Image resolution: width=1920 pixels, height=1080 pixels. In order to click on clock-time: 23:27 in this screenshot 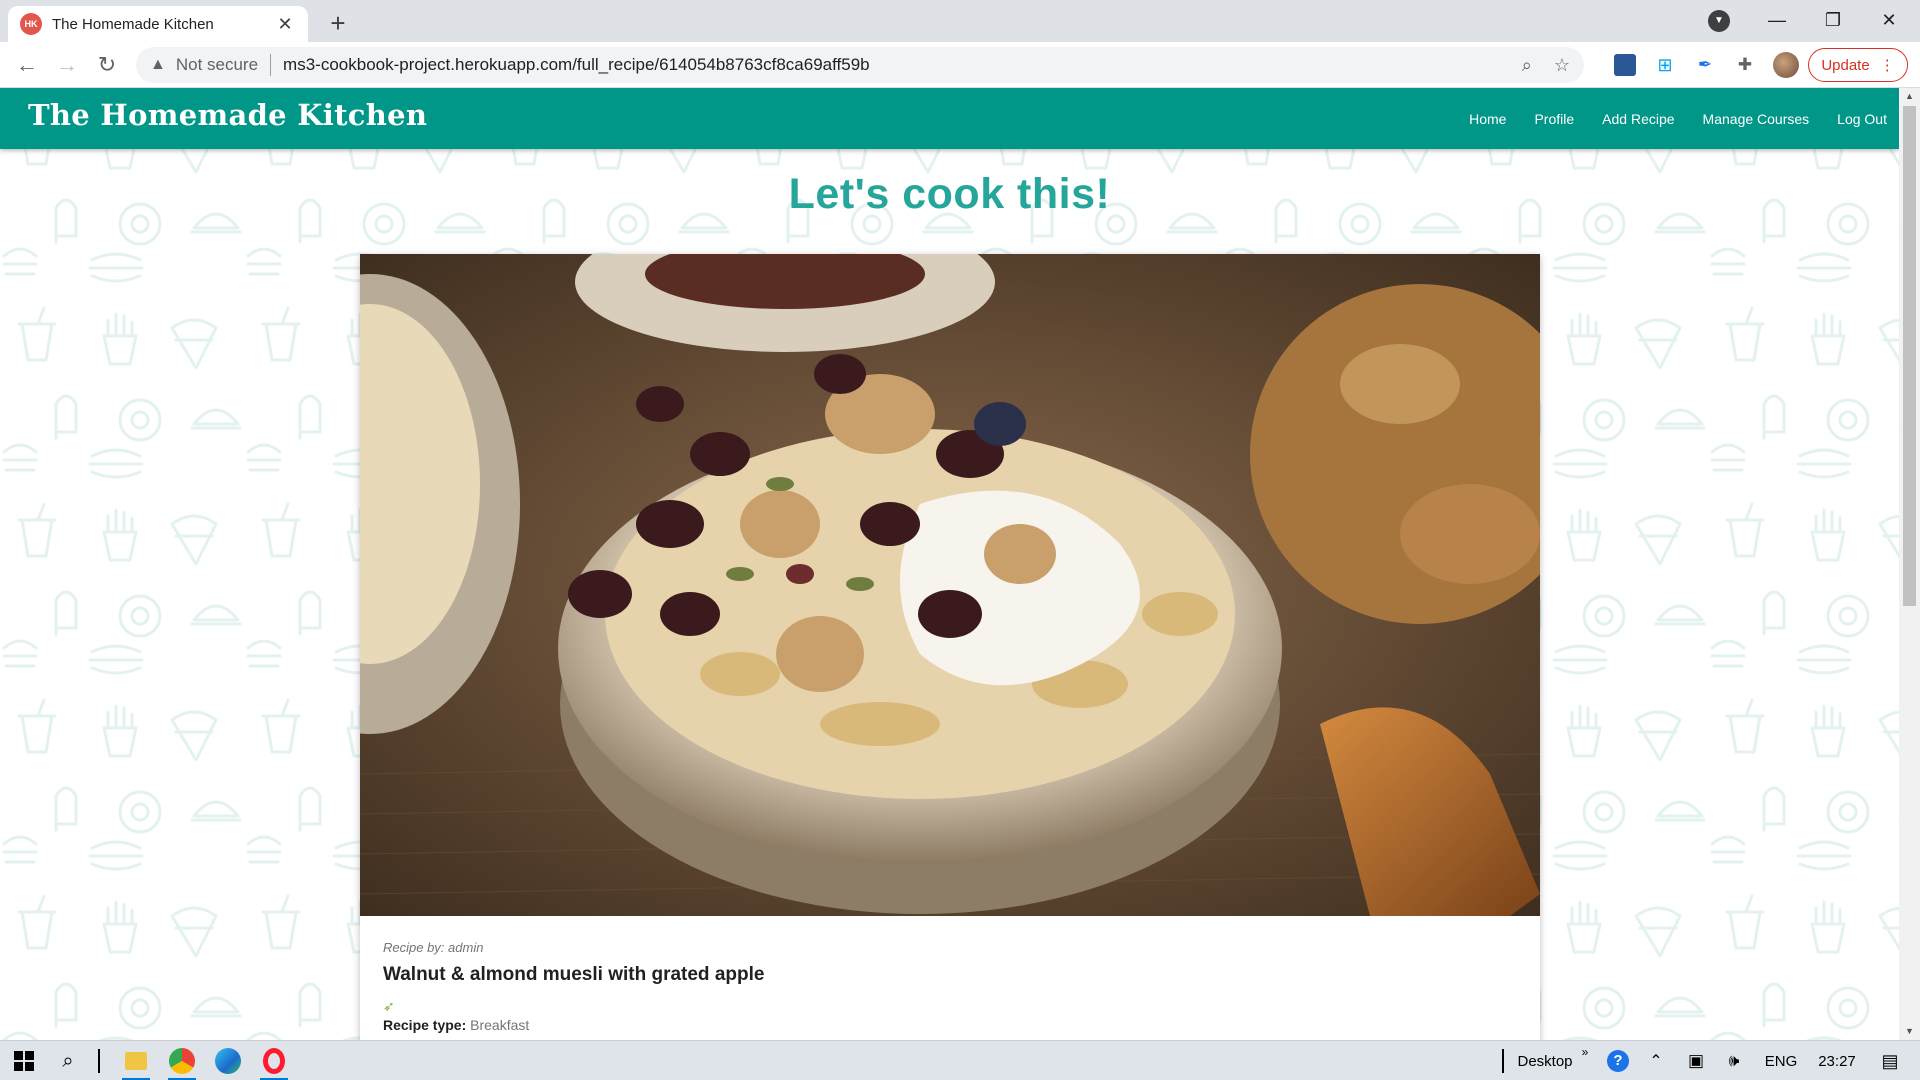, I will do `click(1837, 1061)`.